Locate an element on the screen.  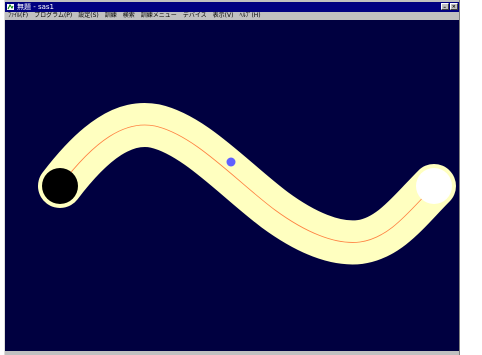
title-bar: 無題 - sas1 is located at coordinates (232, 7).